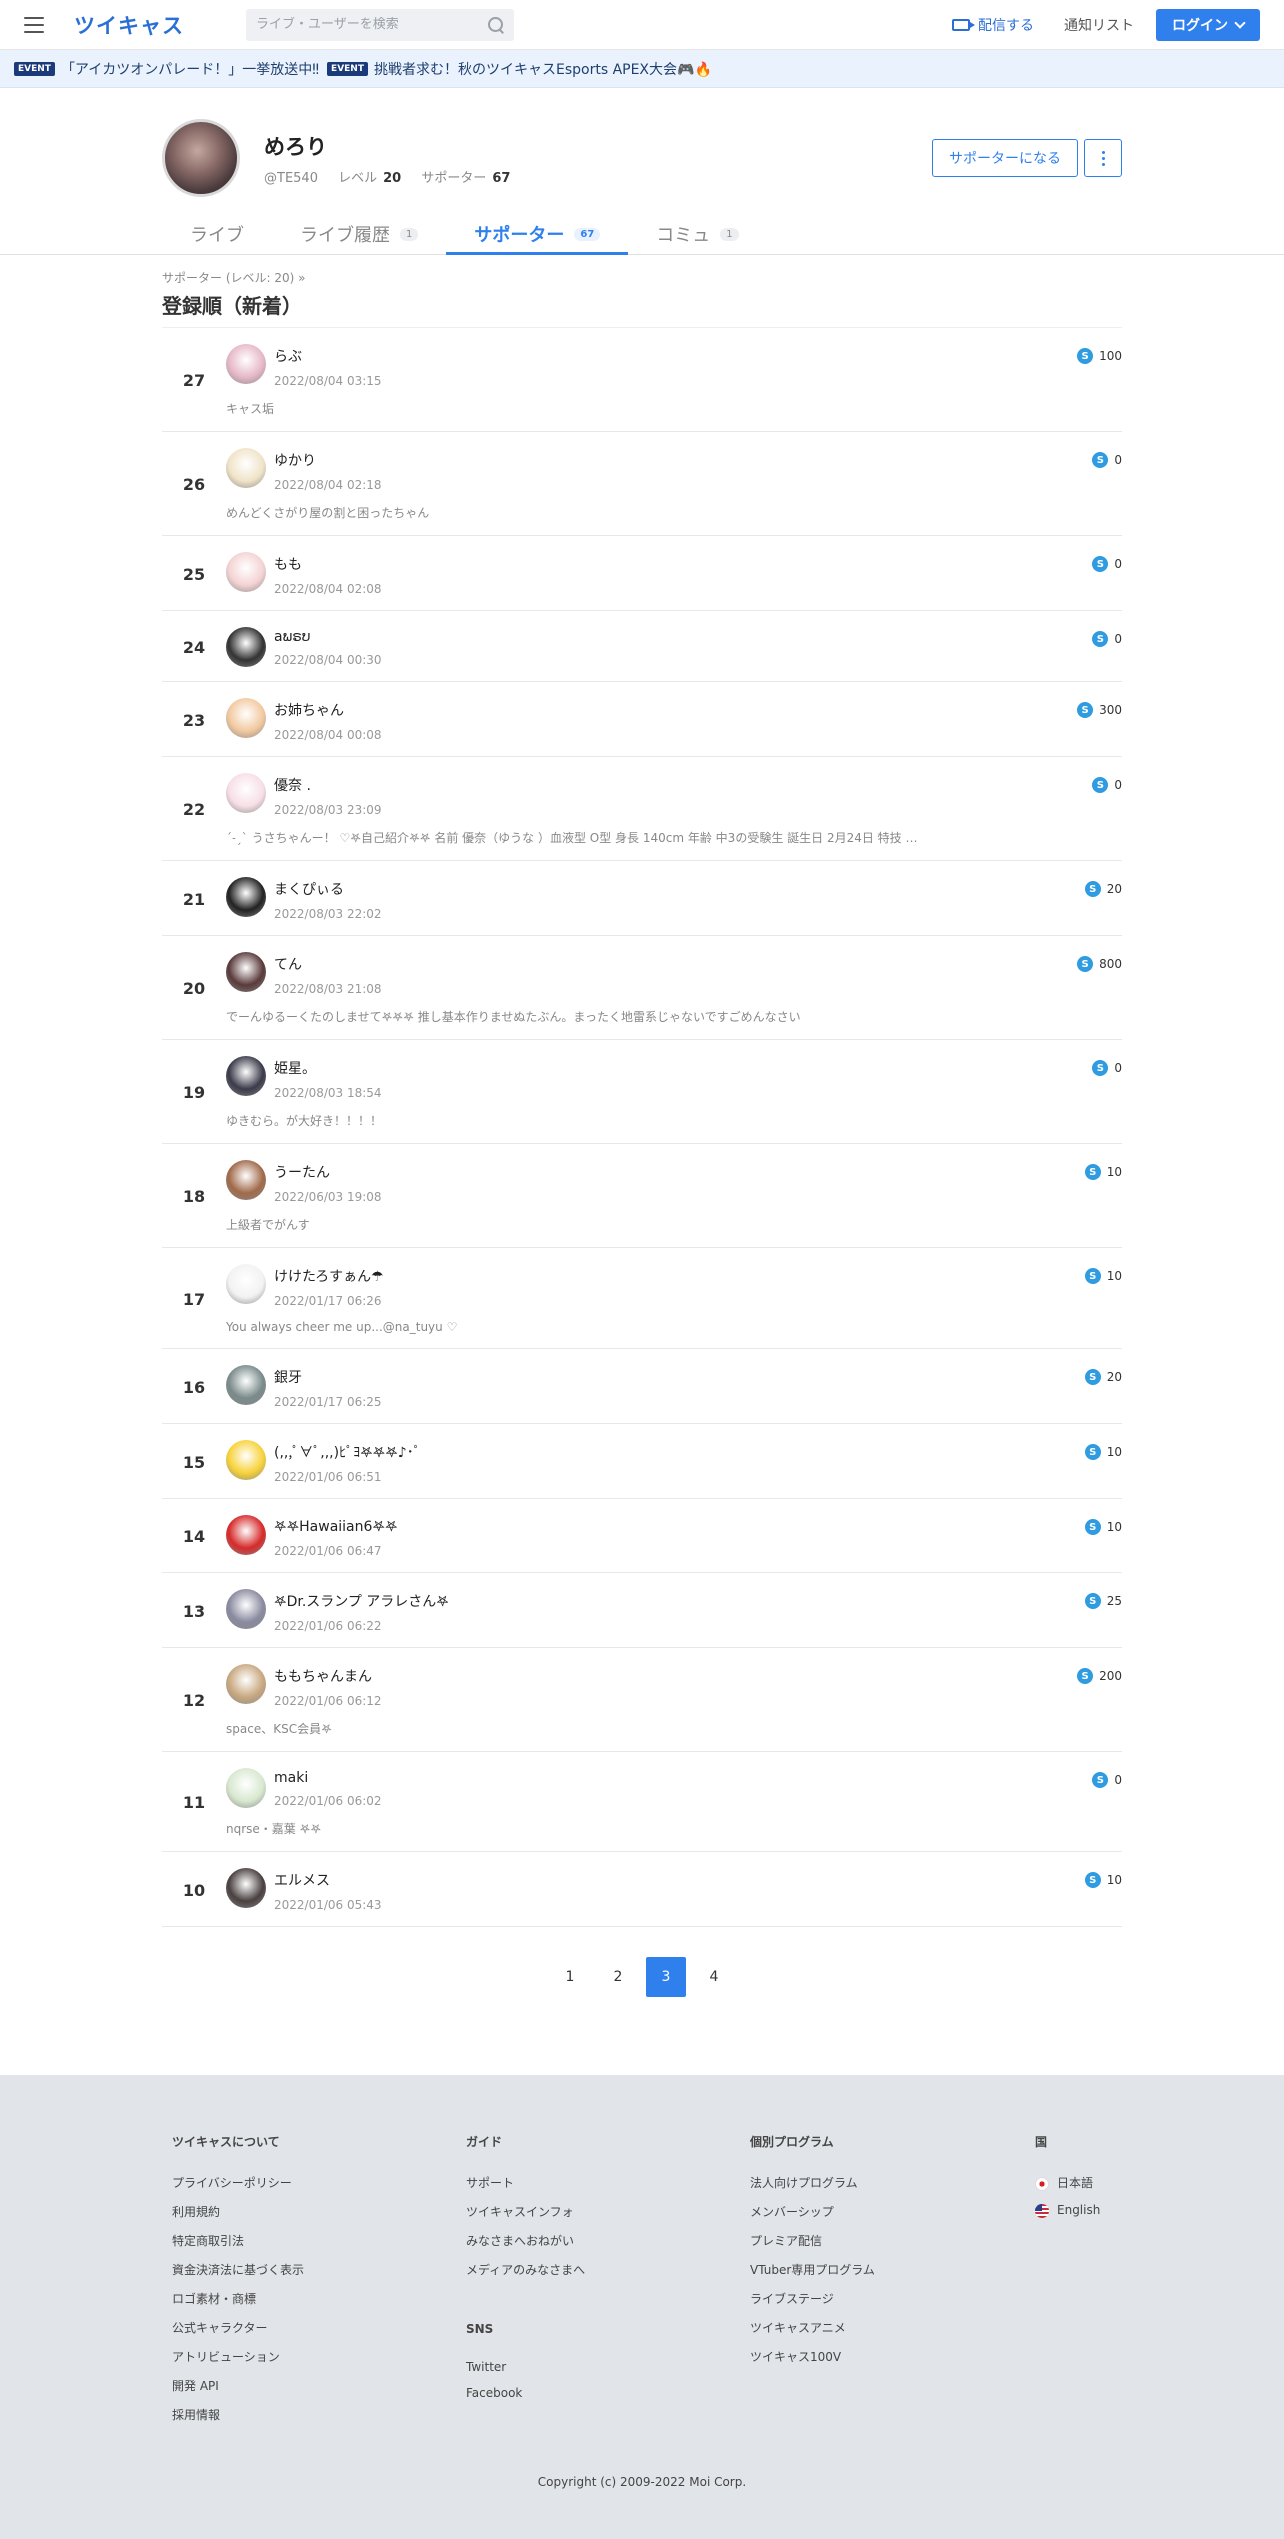 The width and height of the screenshot is (1284, 2539). What do you see at coordinates (328, 889) in the screenshot?
I see `user-name-link: まくぴぃる` at bounding box center [328, 889].